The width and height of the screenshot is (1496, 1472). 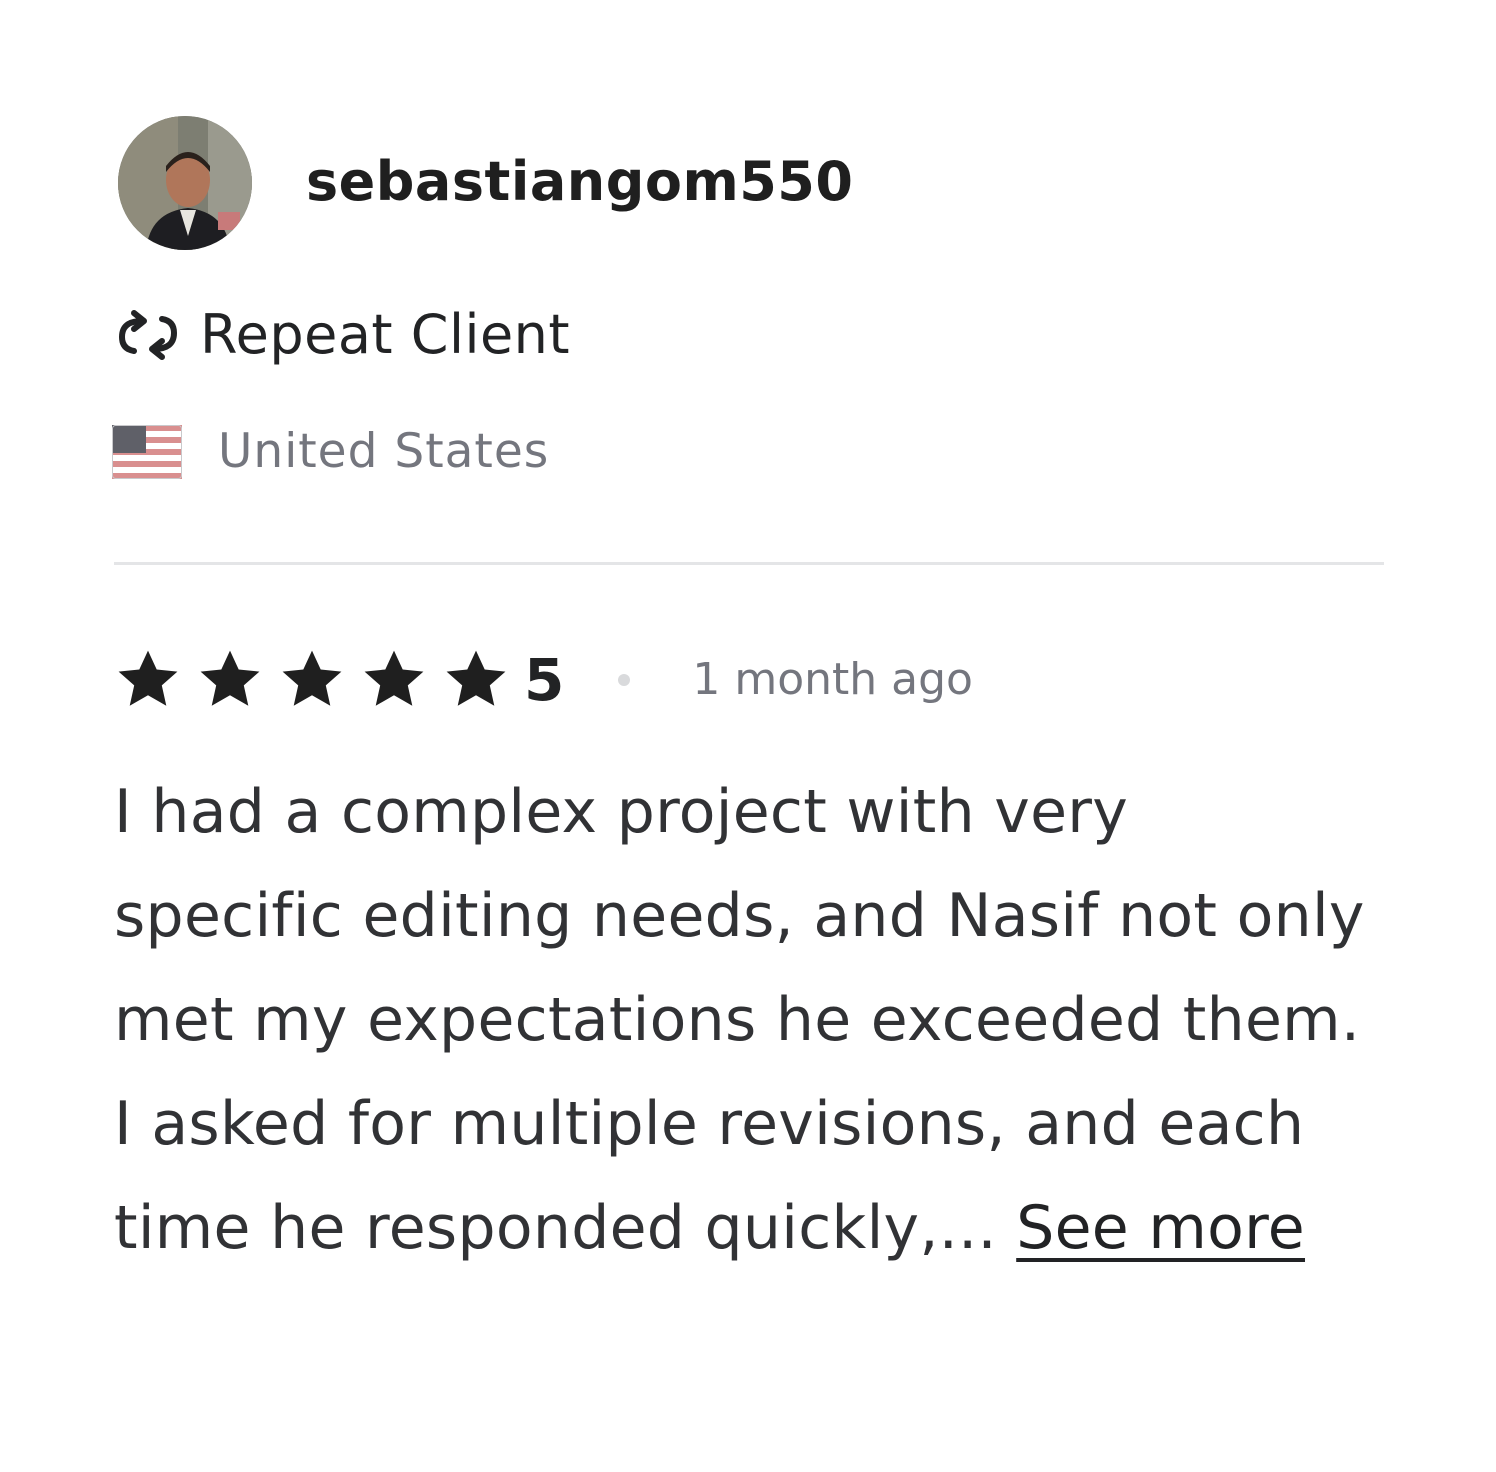 I want to click on review-time: 1 month ago, so click(x=832, y=679).